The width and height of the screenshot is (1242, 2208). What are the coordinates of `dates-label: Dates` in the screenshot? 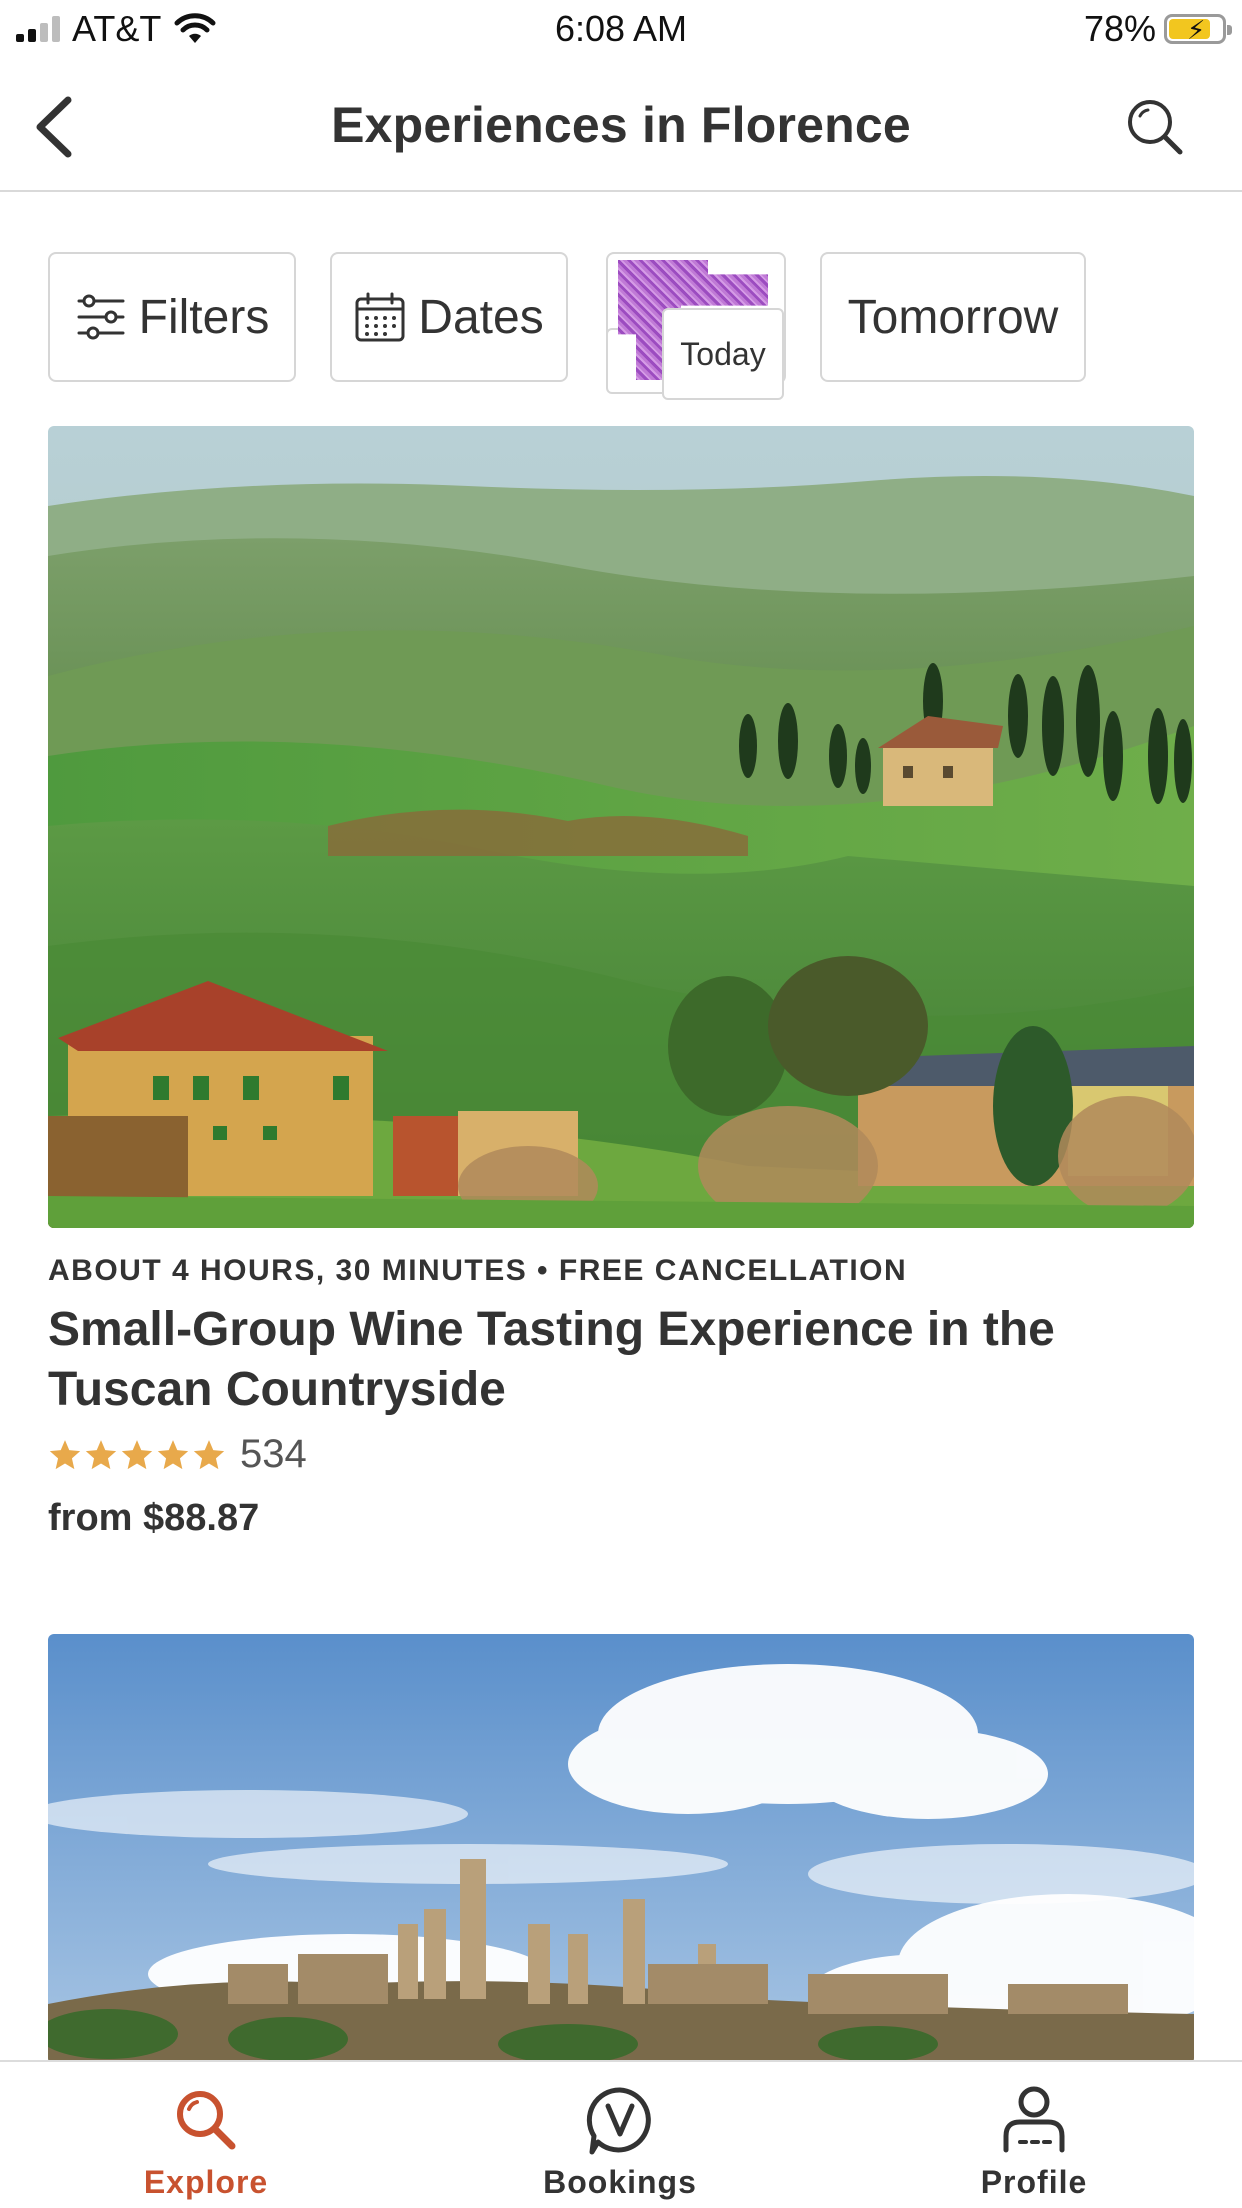 It's located at (481, 317).